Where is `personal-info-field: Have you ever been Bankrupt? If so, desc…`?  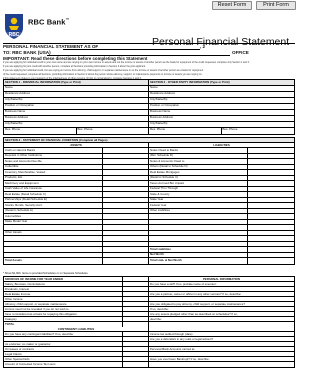
personal-info-field: Have you ever been Bankrupt? If so, desc… is located at coordinates (221, 359).